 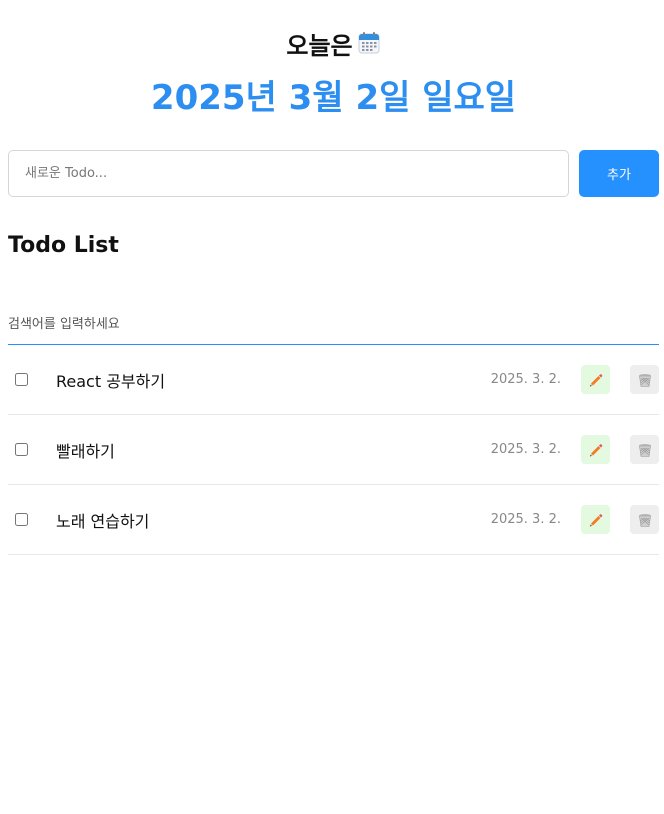 What do you see at coordinates (111, 381) in the screenshot?
I see `todo-content: React 공부하기` at bounding box center [111, 381].